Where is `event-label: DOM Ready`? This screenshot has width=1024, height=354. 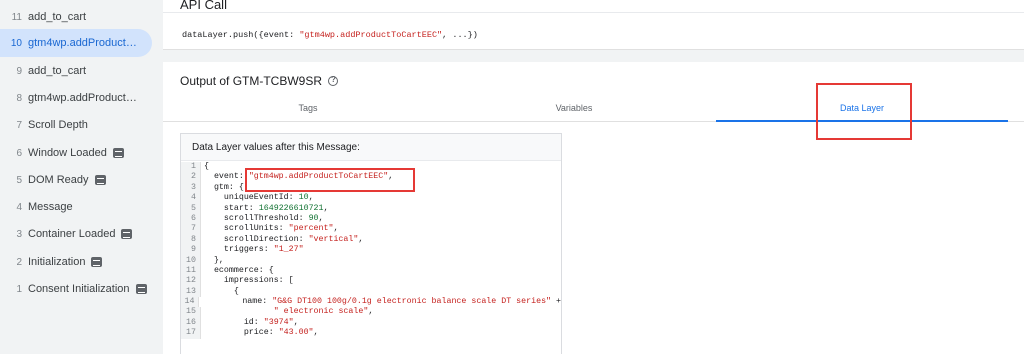
event-label: DOM Ready is located at coordinates (58, 180).